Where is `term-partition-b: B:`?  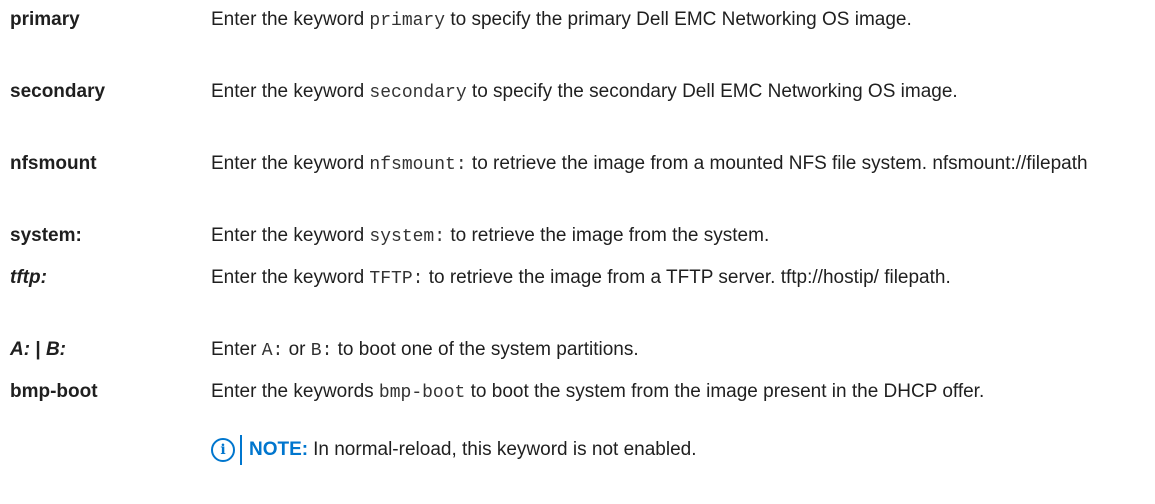
term-partition-b: B: is located at coordinates (55, 349).